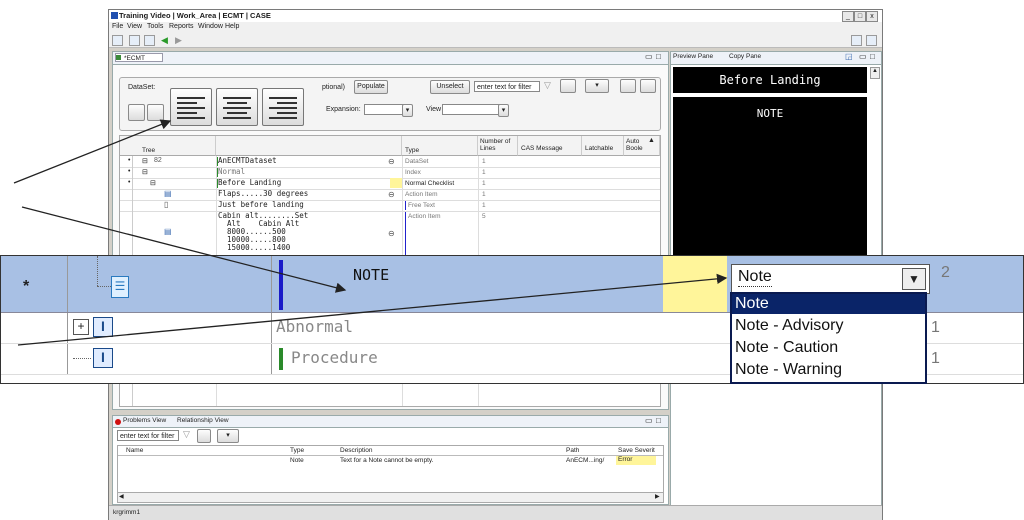 This screenshot has height=520, width=1024. Describe the element at coordinates (372, 309) in the screenshot. I see `arrow-to-dropdown` at that location.